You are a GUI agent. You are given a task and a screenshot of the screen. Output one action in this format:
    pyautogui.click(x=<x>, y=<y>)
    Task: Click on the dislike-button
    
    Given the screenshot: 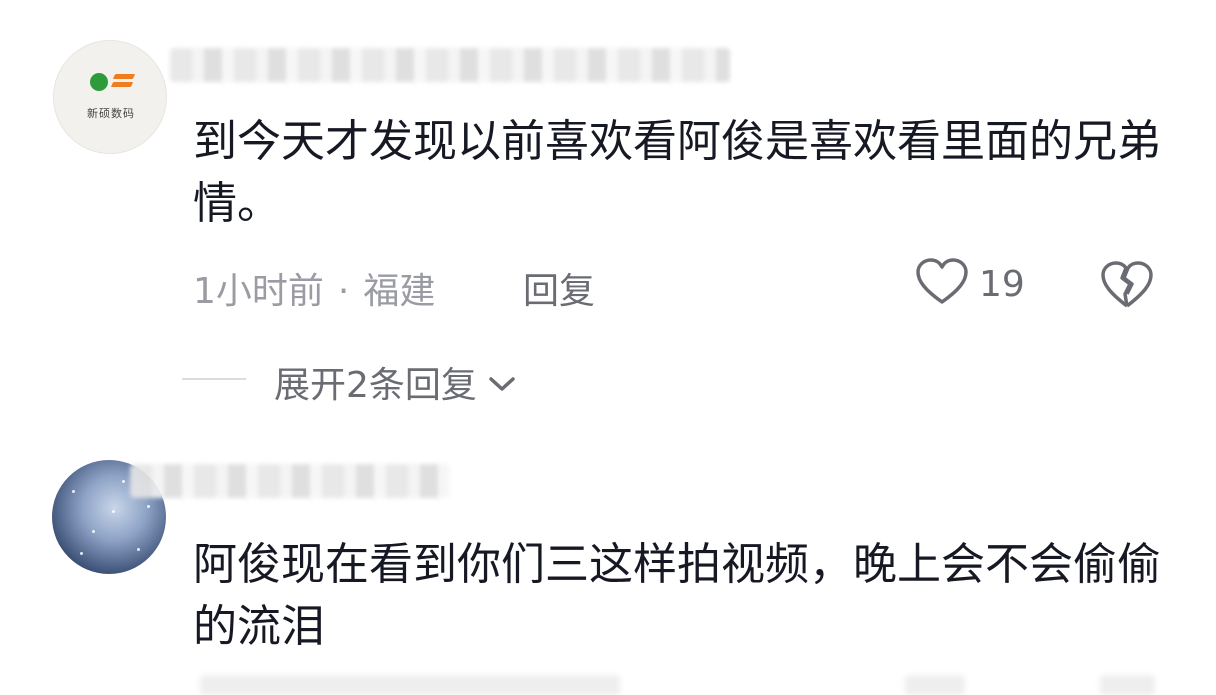 What is the action you would take?
    pyautogui.click(x=1127, y=287)
    